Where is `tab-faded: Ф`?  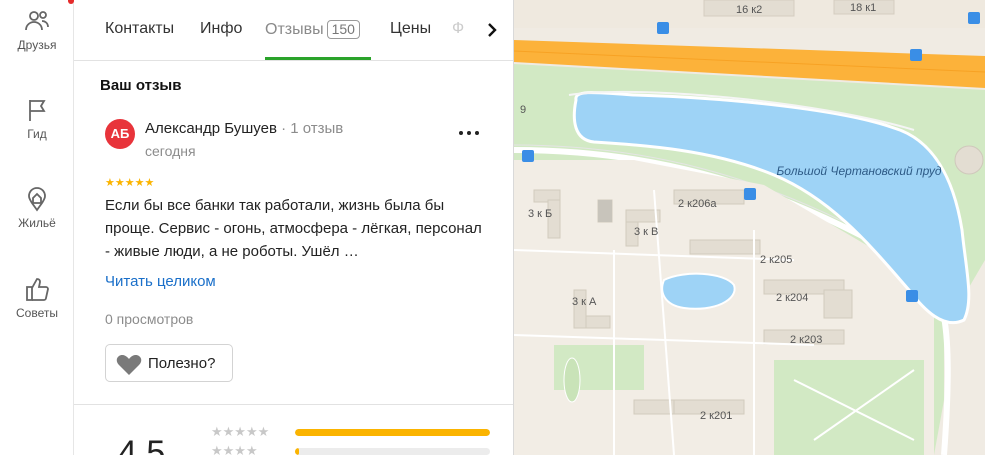 tab-faded: Ф is located at coordinates (458, 29).